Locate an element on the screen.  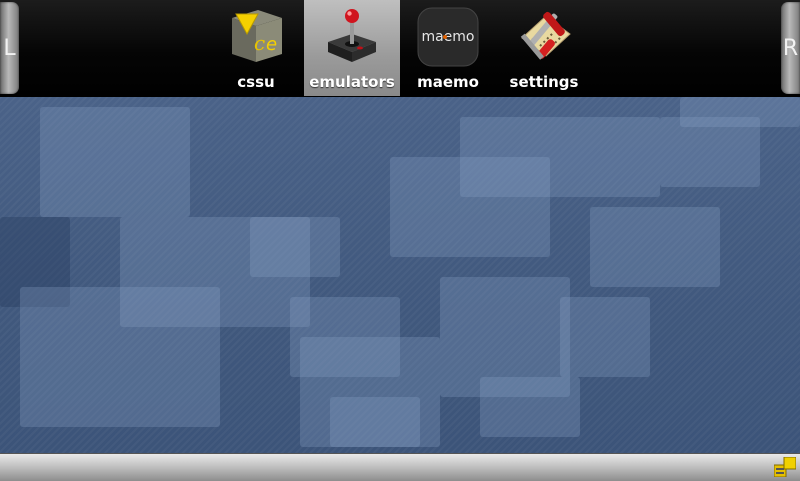
cssu-cube-icon: c e is located at coordinates (257, 36).